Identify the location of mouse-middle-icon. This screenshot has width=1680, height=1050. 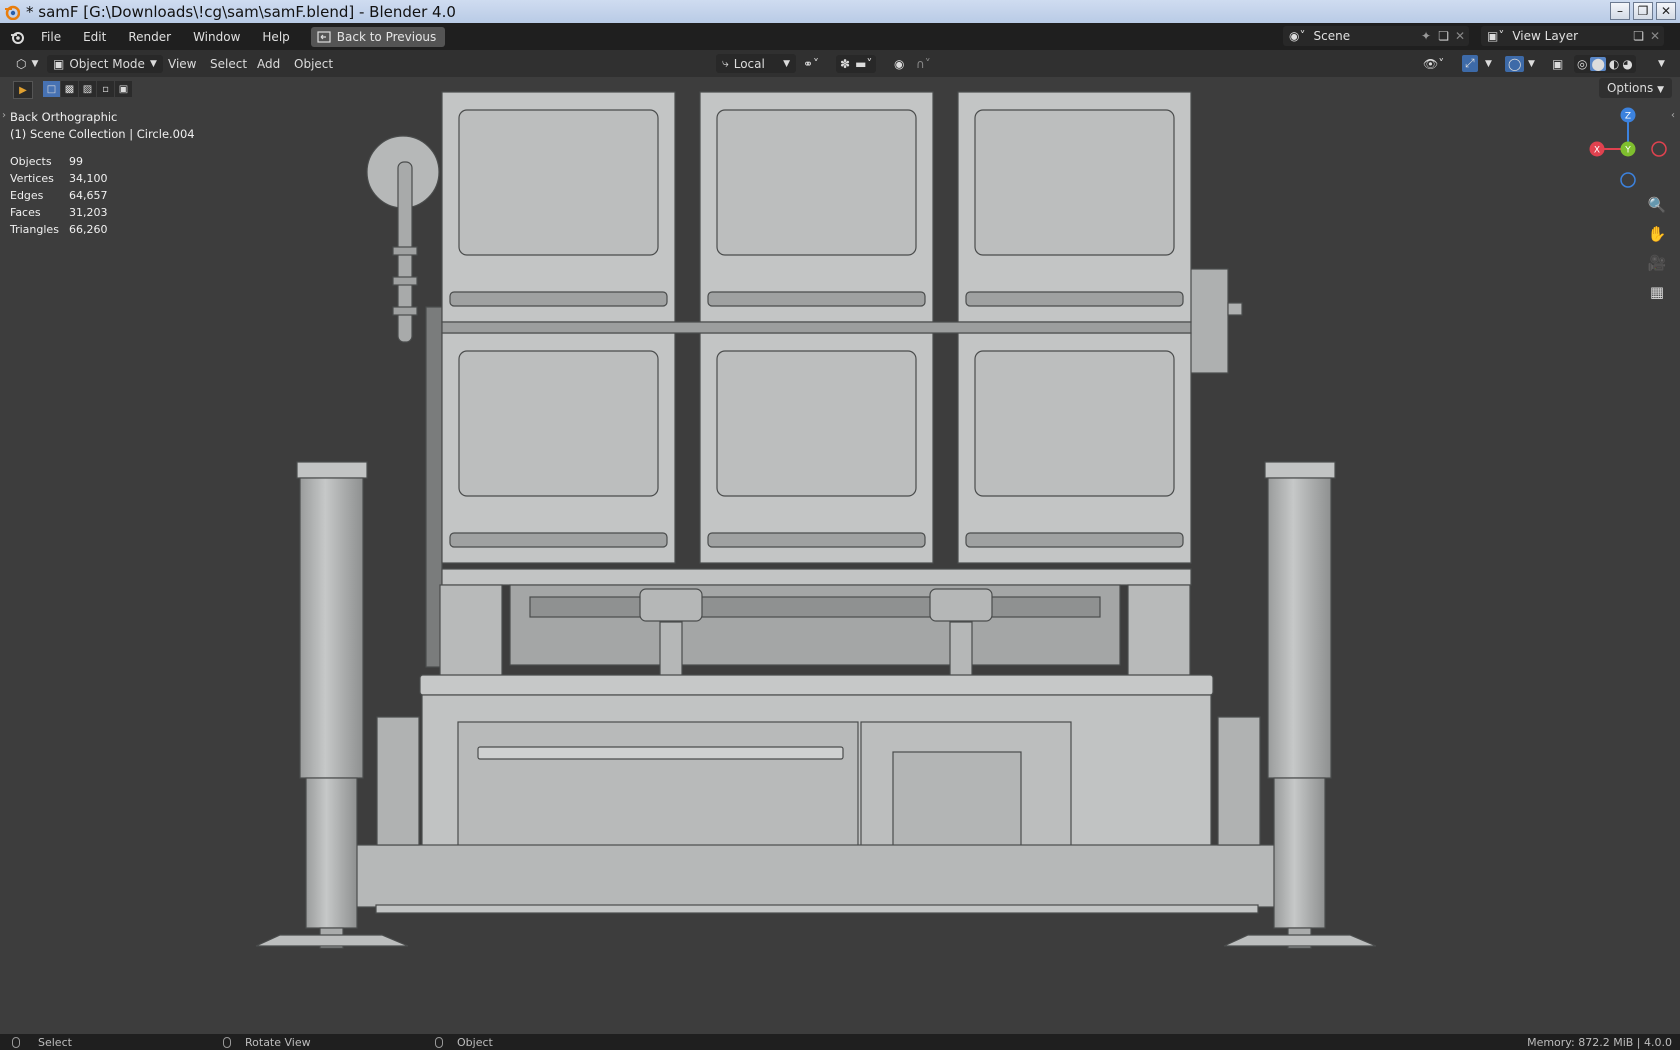
(227, 1042).